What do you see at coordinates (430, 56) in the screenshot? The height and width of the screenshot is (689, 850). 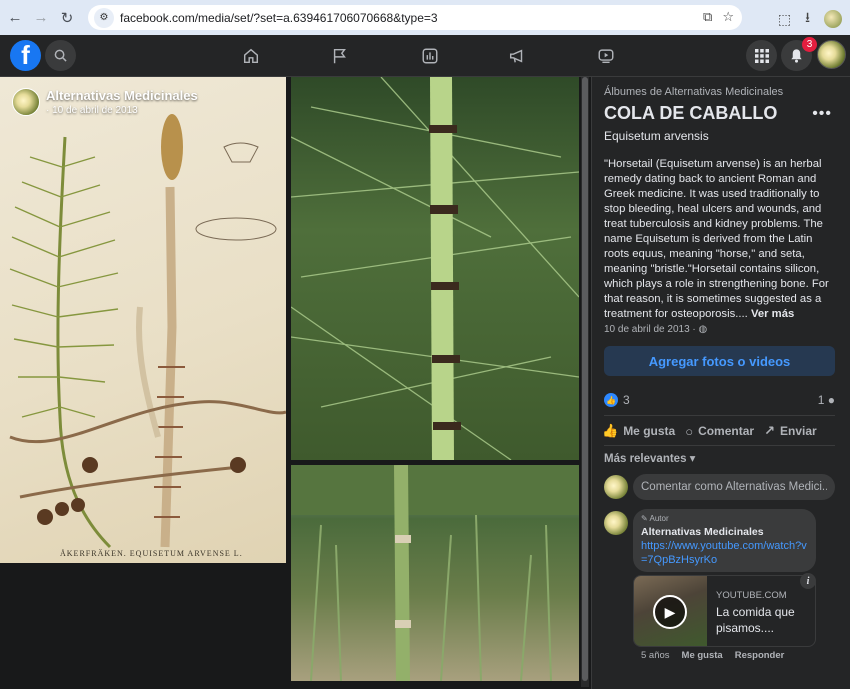 I see `insights-chart-icon` at bounding box center [430, 56].